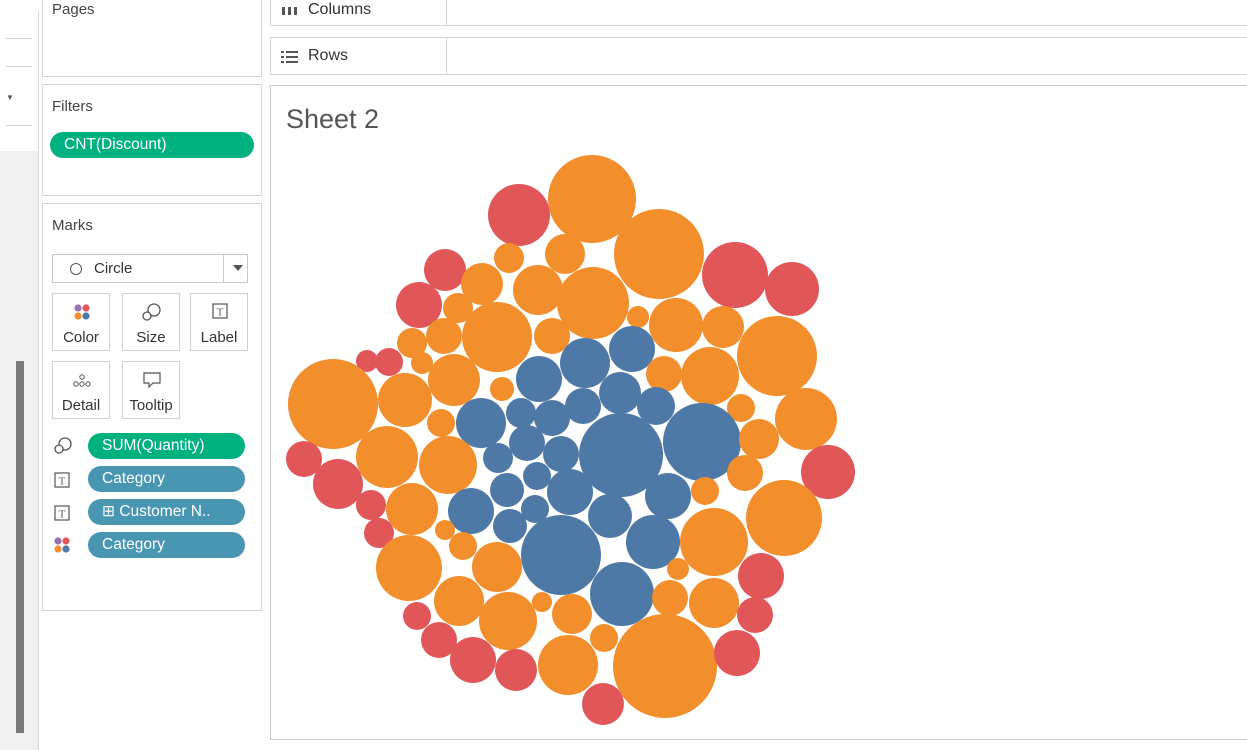  What do you see at coordinates (219, 337) in the screenshot?
I see `label-button-label: Label` at bounding box center [219, 337].